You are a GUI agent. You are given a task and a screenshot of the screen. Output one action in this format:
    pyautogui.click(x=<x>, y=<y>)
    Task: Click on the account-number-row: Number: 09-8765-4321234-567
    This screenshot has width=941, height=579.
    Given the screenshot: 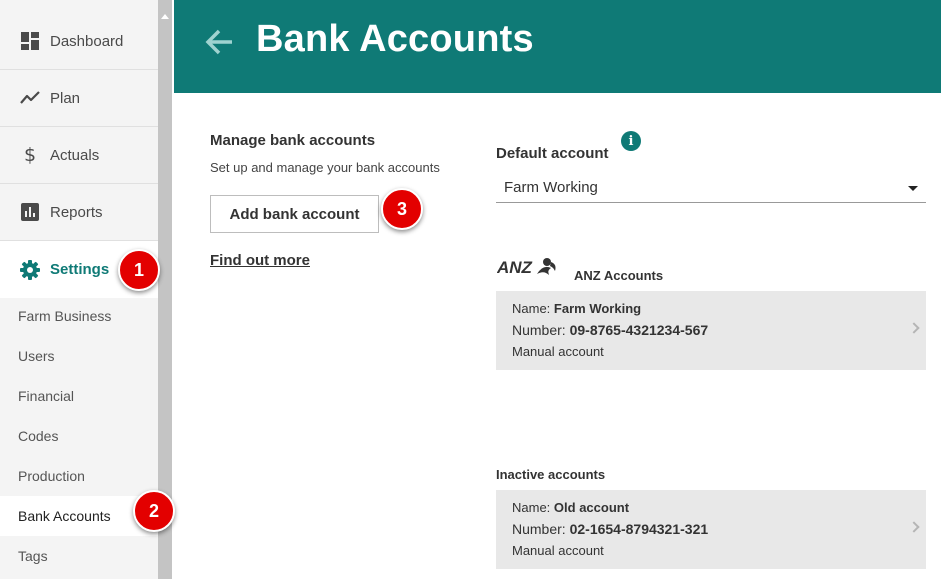 What is the action you would take?
    pyautogui.click(x=610, y=330)
    